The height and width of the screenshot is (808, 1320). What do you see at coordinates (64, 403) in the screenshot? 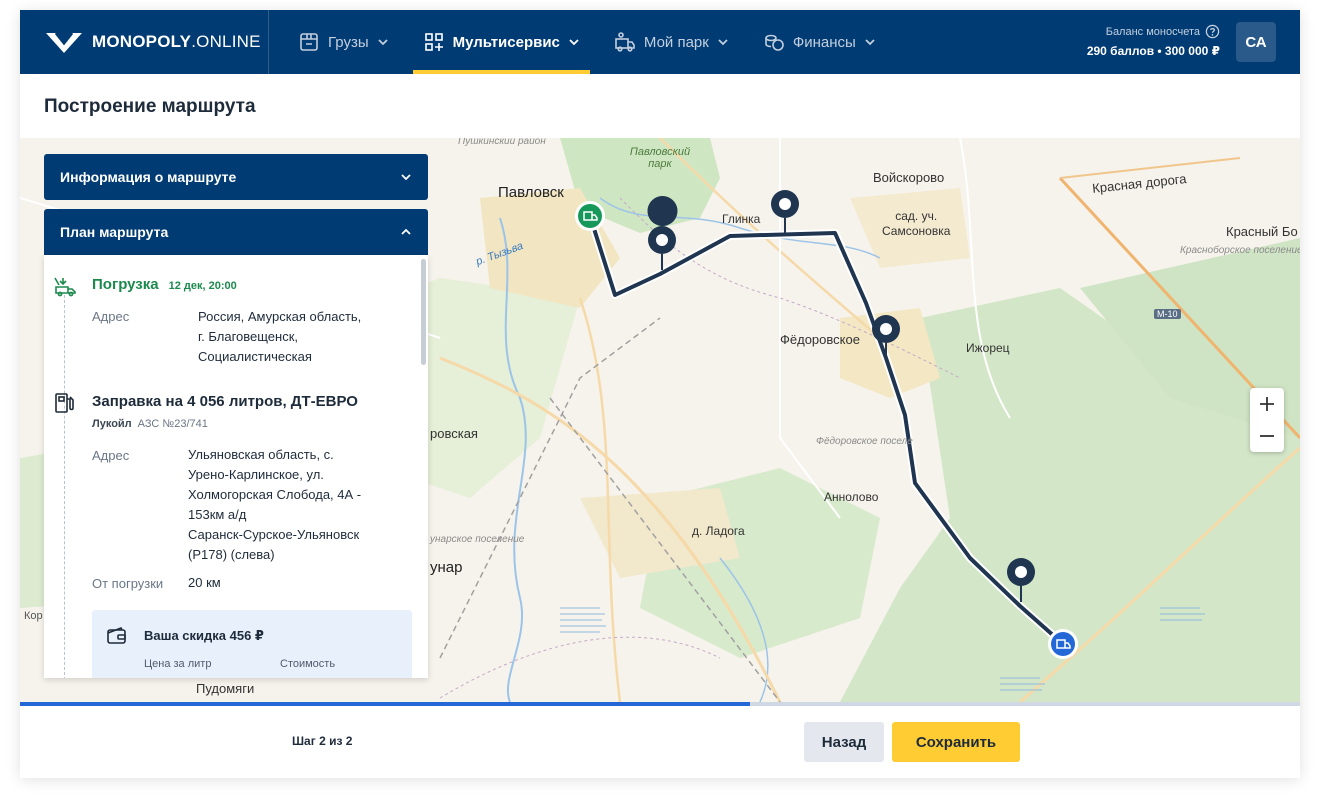
I see `fuel-station-icon` at bounding box center [64, 403].